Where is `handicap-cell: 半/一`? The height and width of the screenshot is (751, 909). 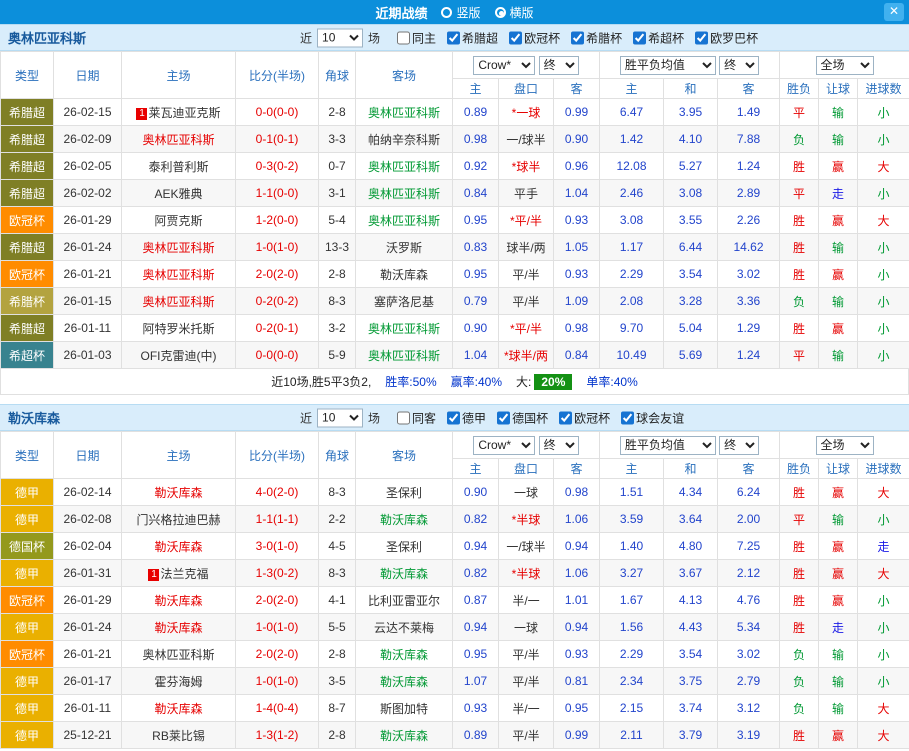 handicap-cell: 半/一 is located at coordinates (526, 708).